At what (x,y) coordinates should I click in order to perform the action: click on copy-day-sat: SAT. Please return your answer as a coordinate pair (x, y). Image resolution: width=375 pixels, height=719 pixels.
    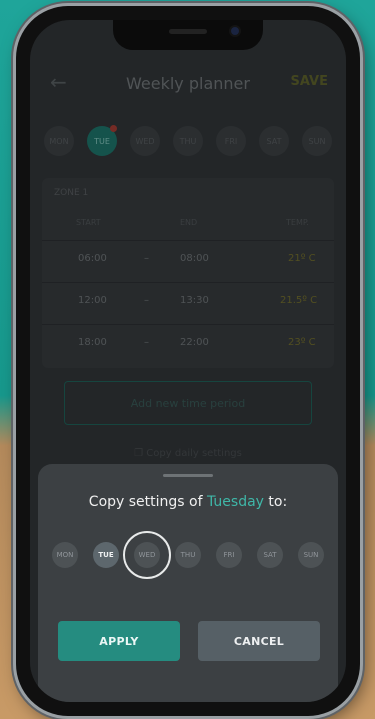
    Looking at the image, I should click on (270, 555).